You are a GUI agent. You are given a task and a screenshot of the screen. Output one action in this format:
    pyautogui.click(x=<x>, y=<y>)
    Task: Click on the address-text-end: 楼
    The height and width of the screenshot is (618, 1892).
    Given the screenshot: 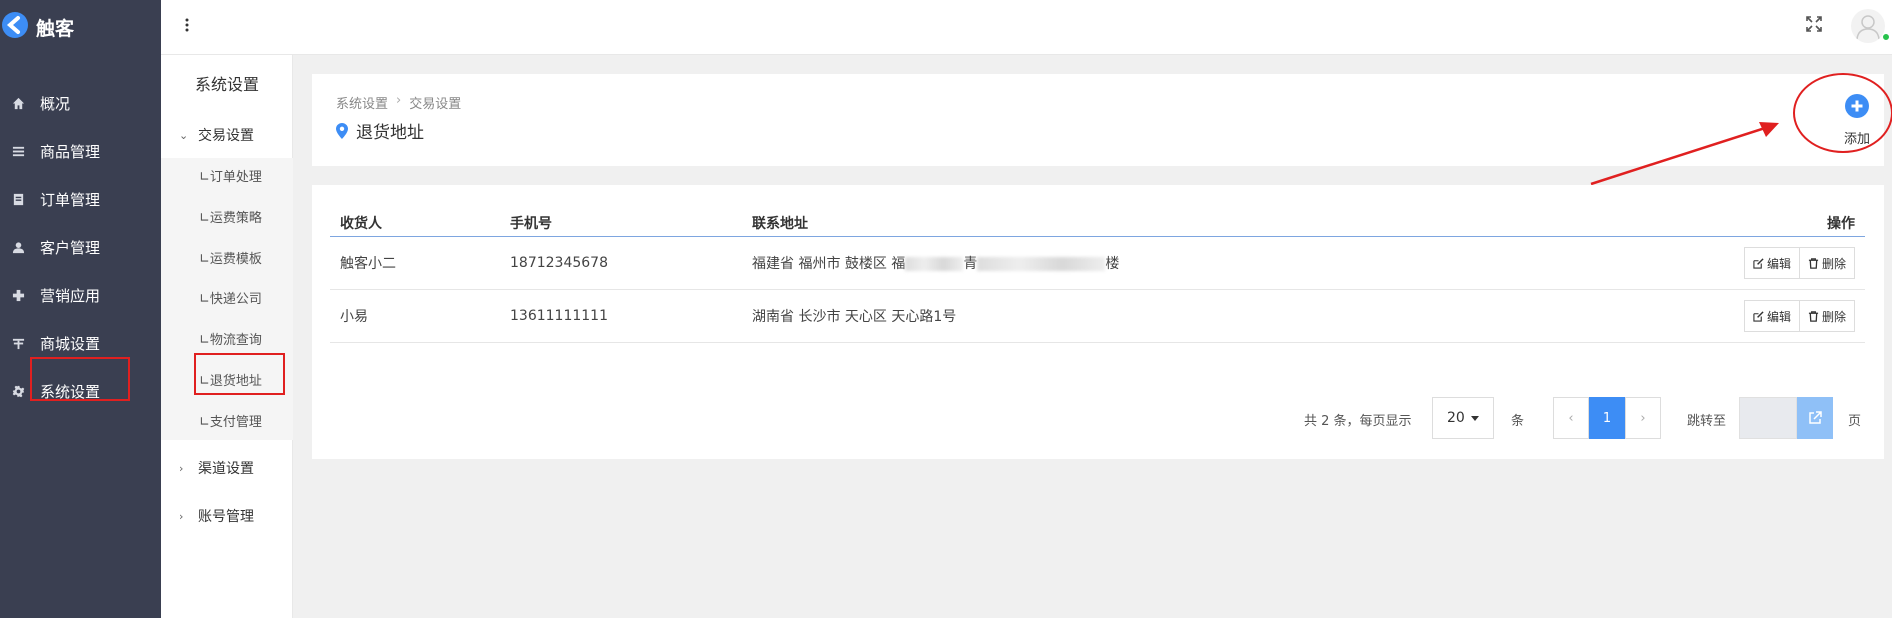 What is the action you would take?
    pyautogui.click(x=1112, y=264)
    